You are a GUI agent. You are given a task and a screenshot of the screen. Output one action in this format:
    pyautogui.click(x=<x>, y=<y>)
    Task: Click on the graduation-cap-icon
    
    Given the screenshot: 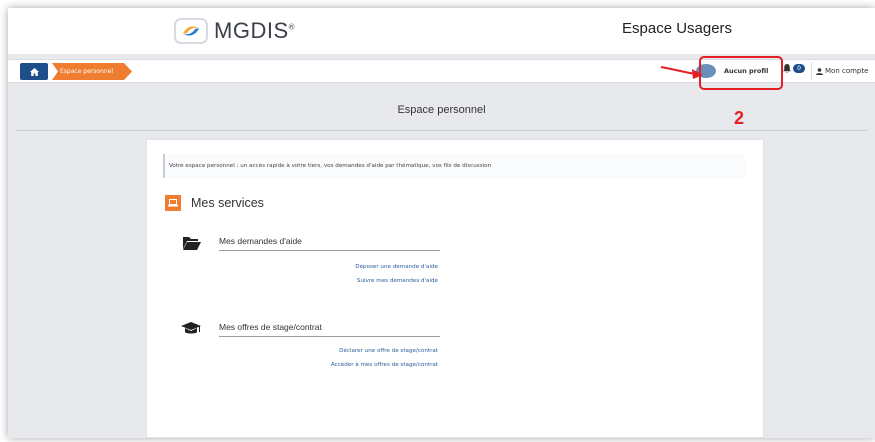 What is the action you would take?
    pyautogui.click(x=191, y=328)
    